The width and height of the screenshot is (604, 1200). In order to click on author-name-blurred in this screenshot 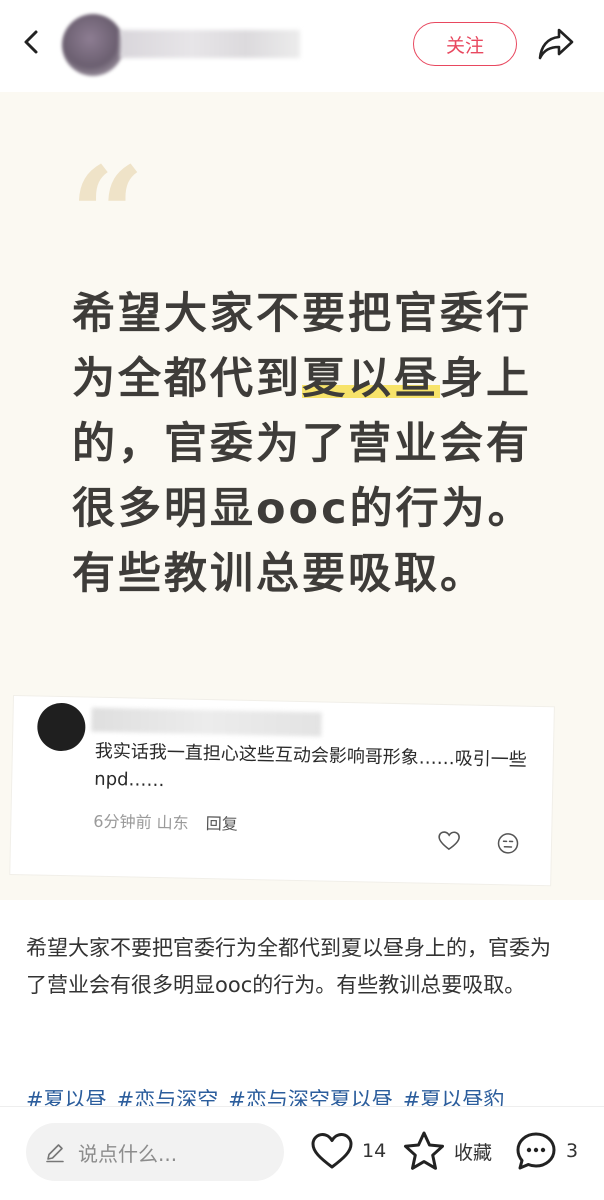, I will do `click(210, 44)`.